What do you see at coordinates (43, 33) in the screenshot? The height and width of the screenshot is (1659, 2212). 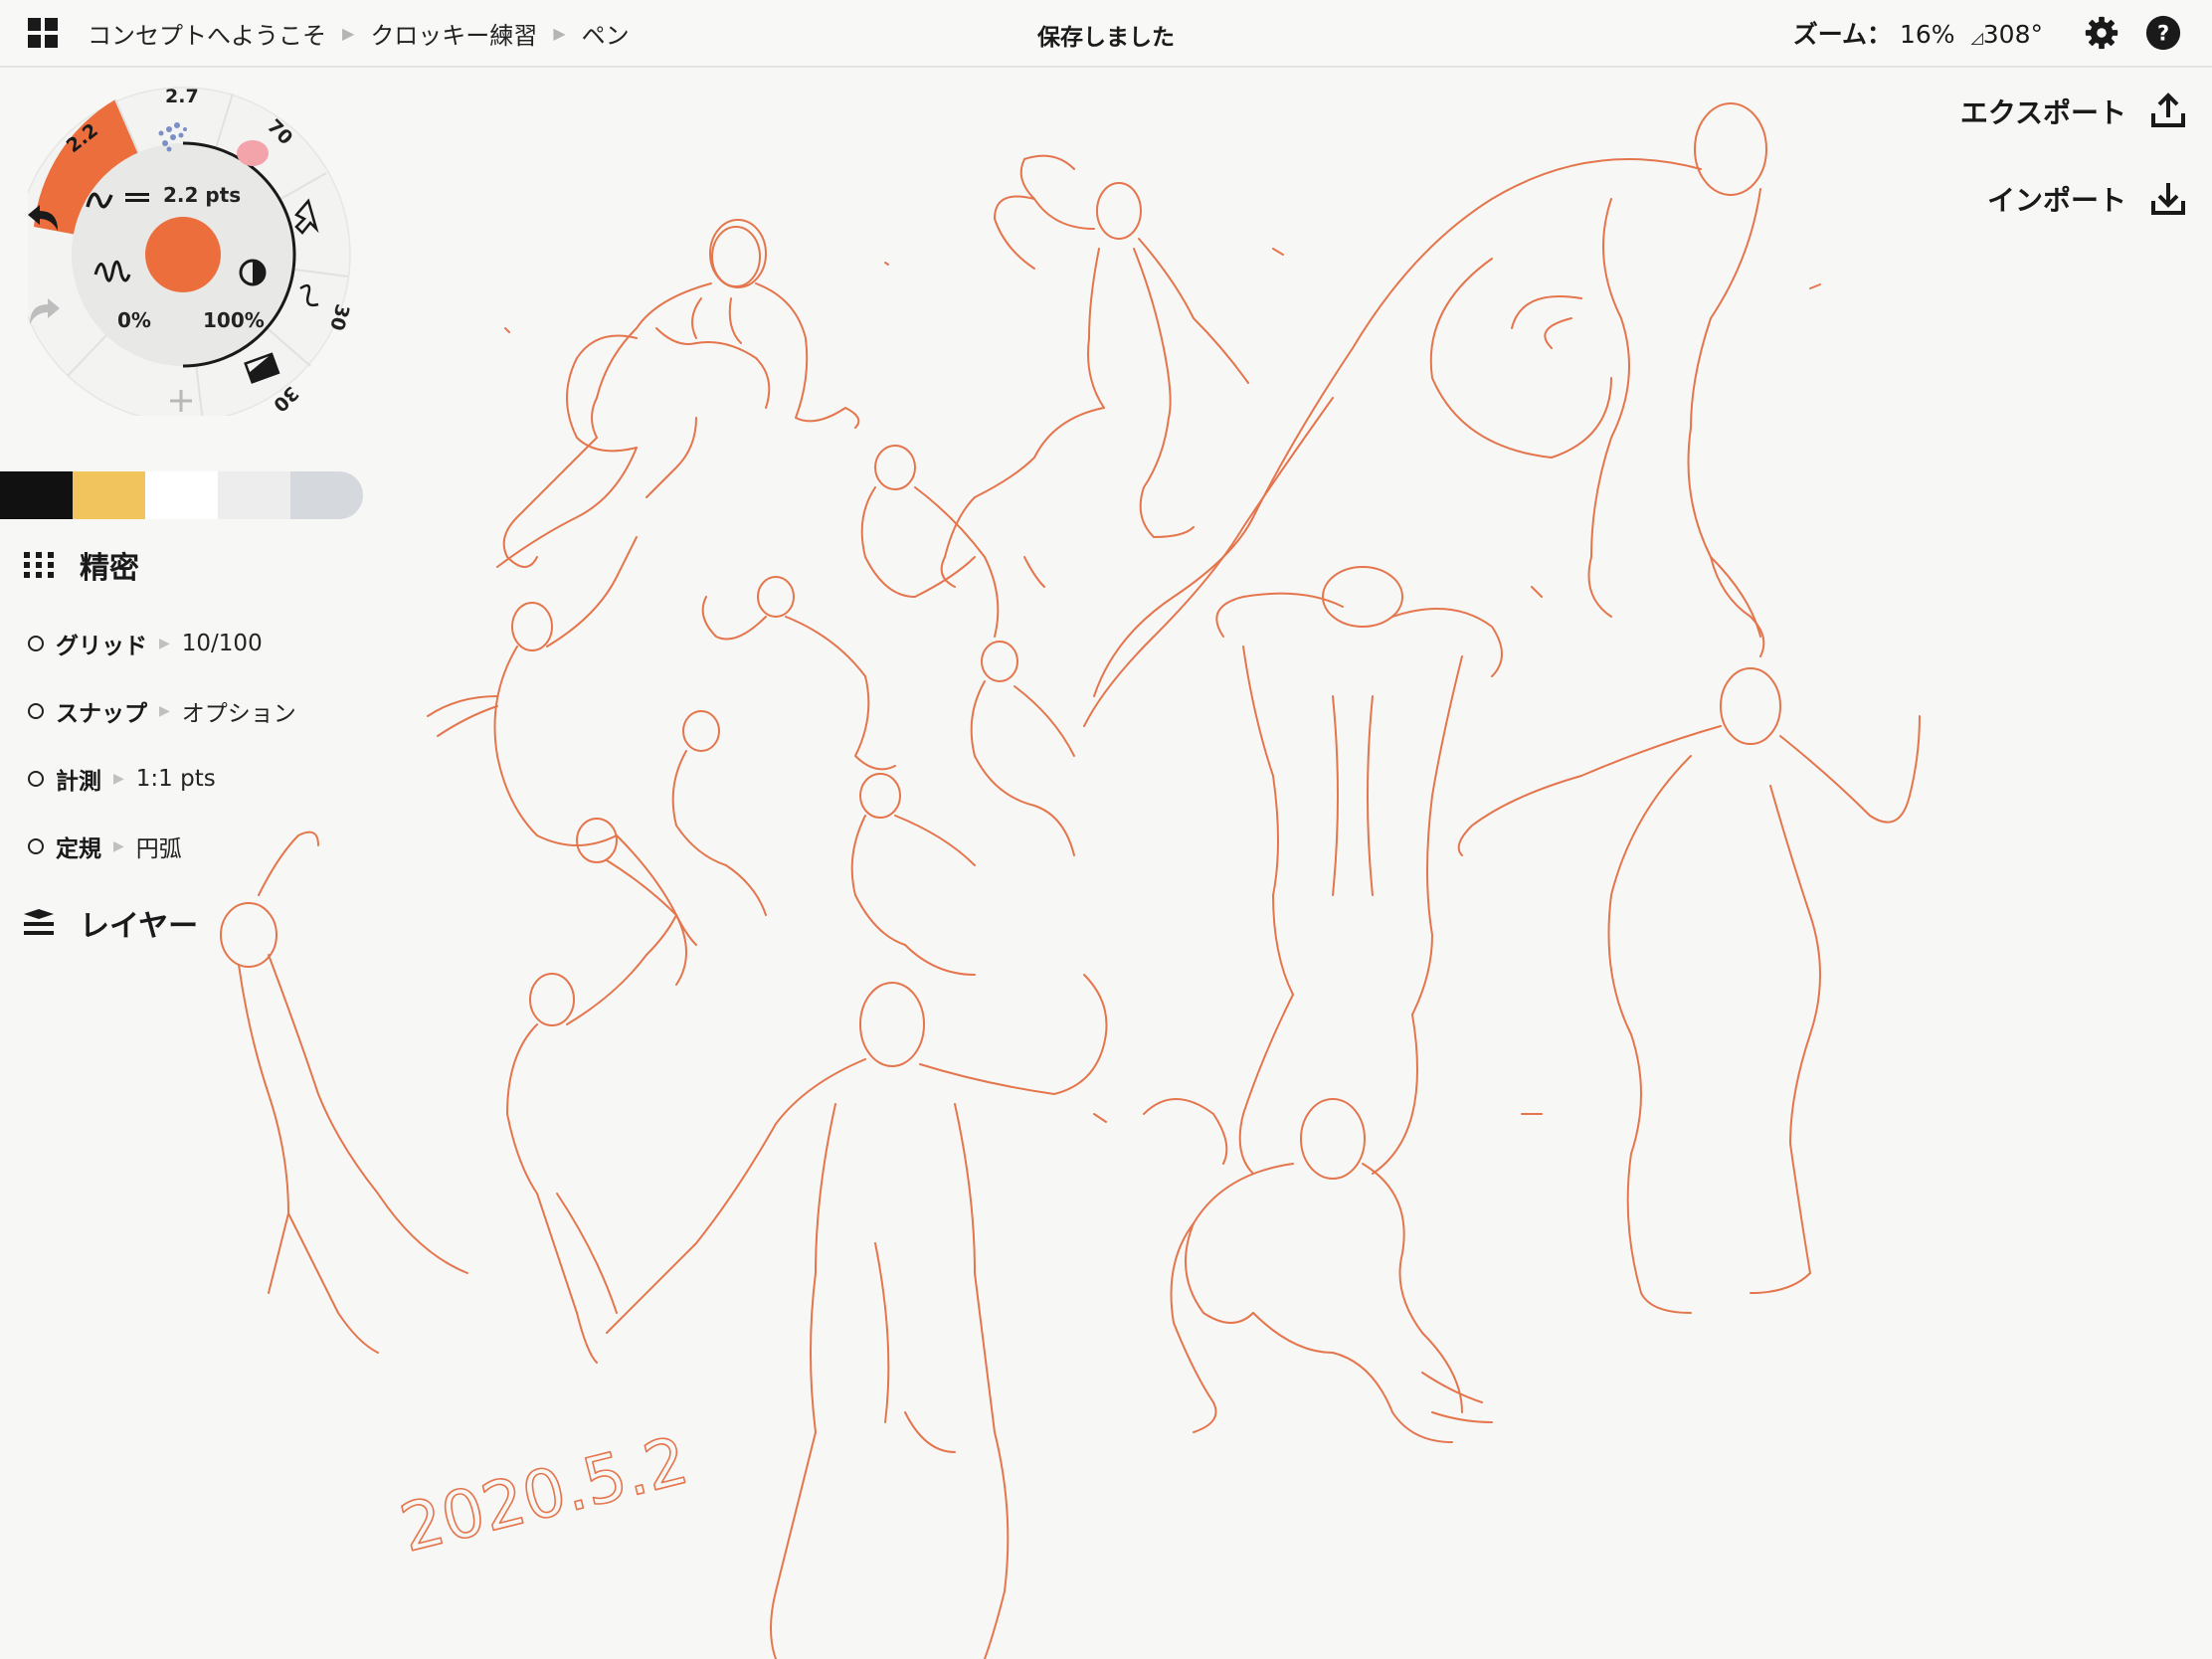 I see `gallery-grid-icon` at bounding box center [43, 33].